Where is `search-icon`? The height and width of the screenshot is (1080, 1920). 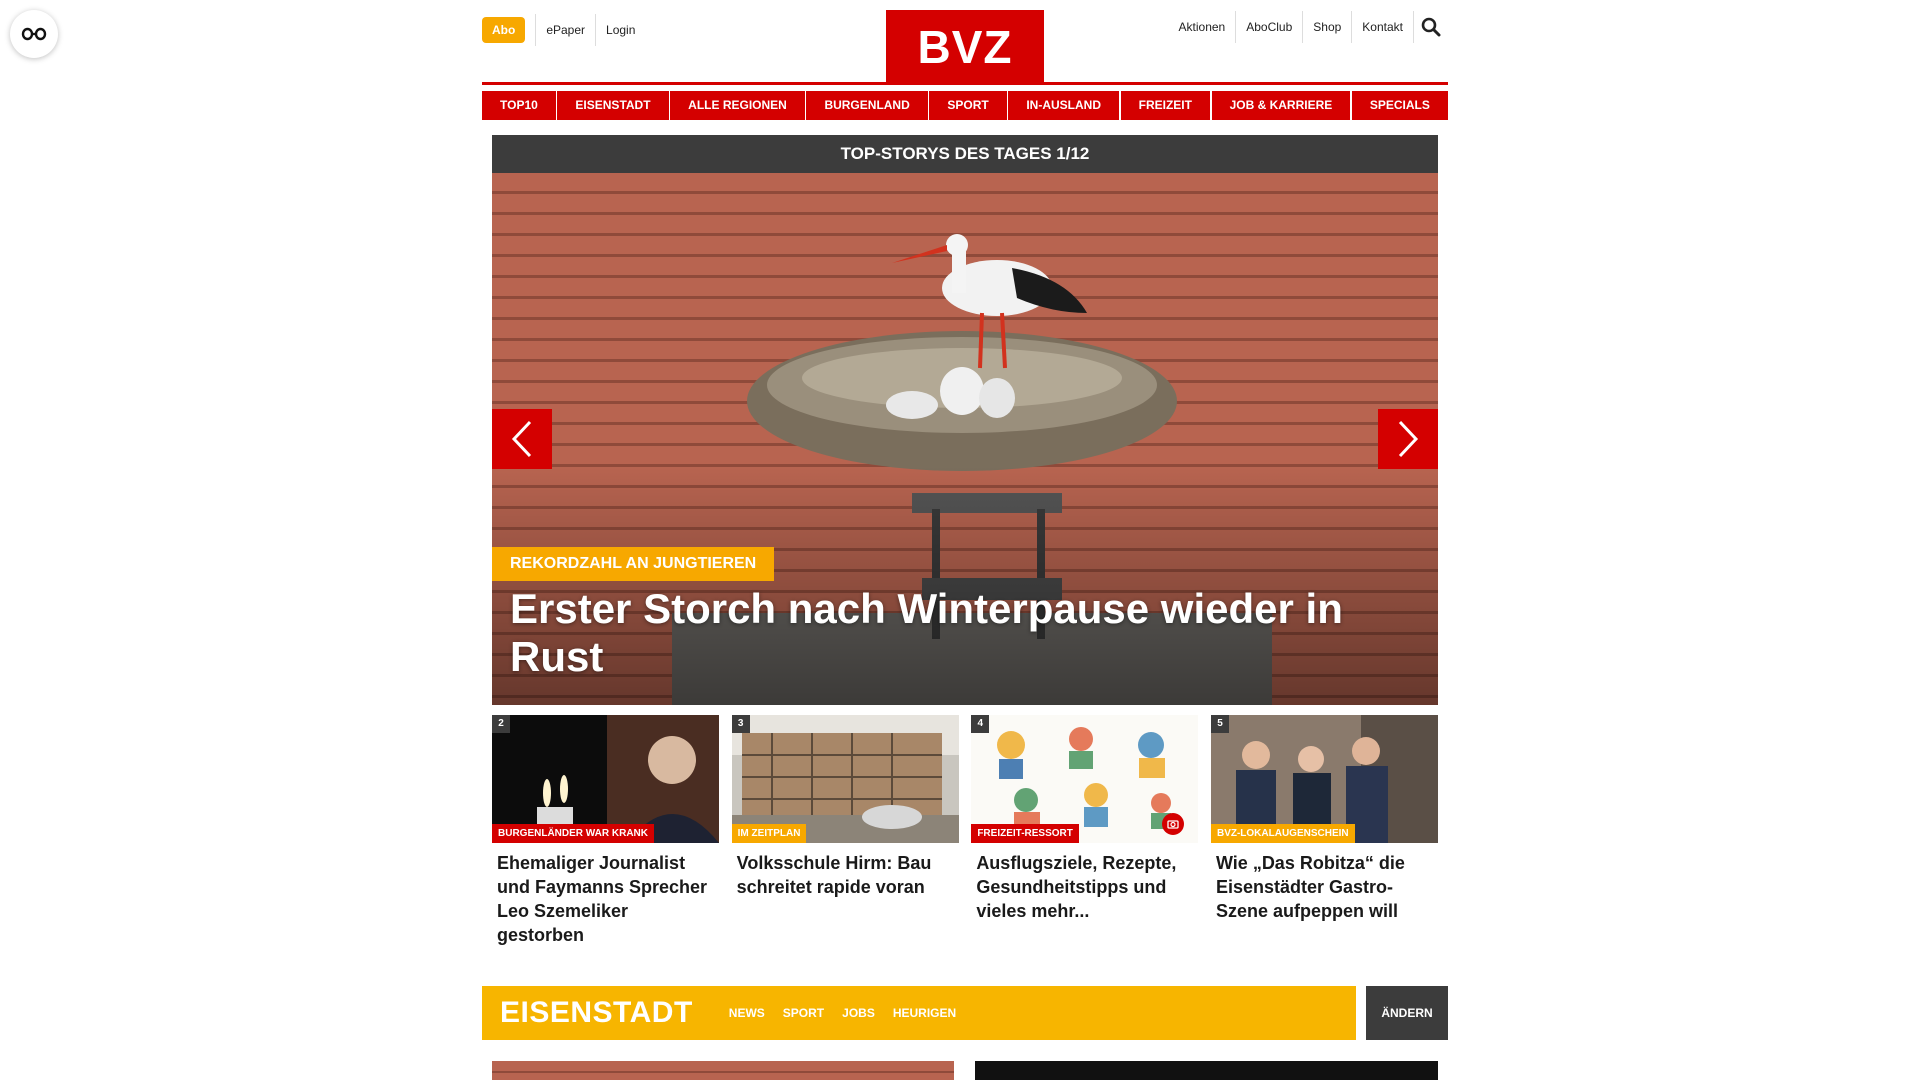
search-icon is located at coordinates (1431, 27).